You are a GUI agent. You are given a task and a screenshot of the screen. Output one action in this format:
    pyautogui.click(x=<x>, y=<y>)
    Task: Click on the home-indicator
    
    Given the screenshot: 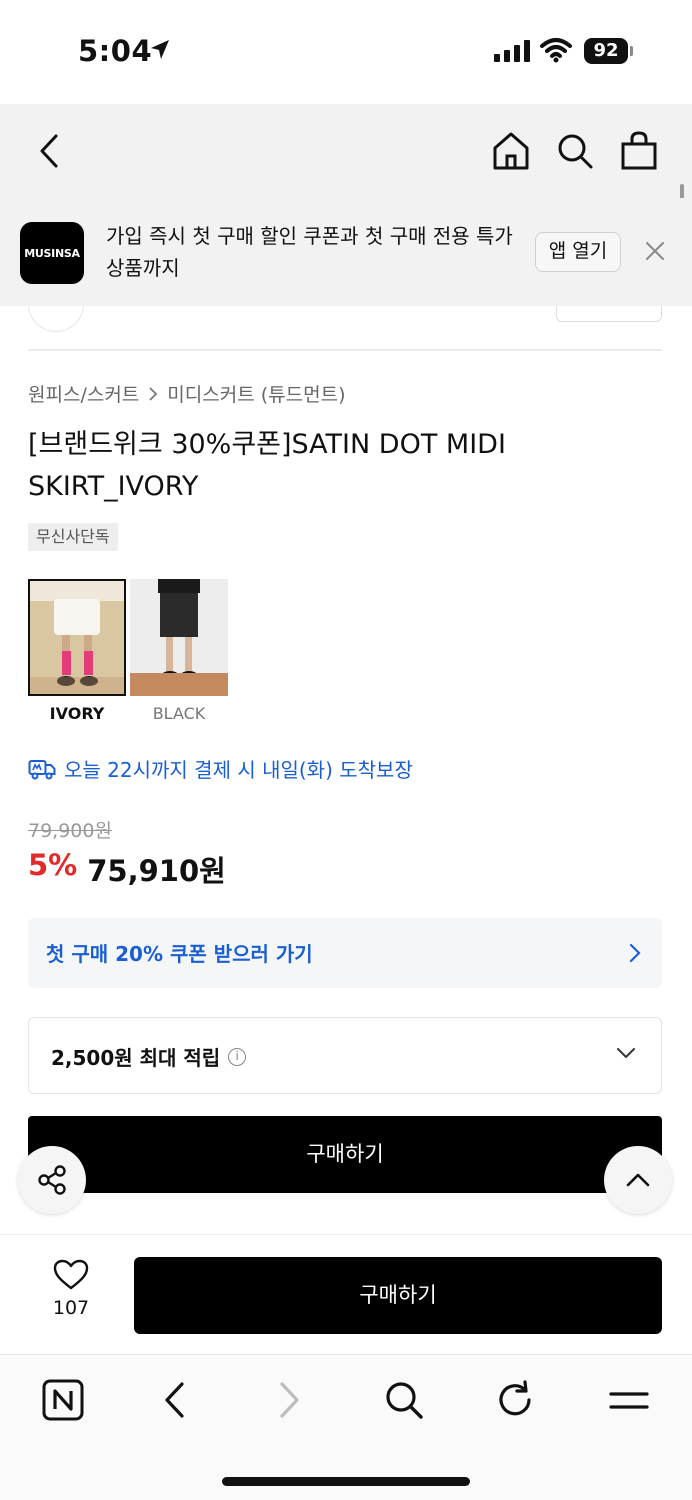 What is the action you would take?
    pyautogui.click(x=346, y=1481)
    